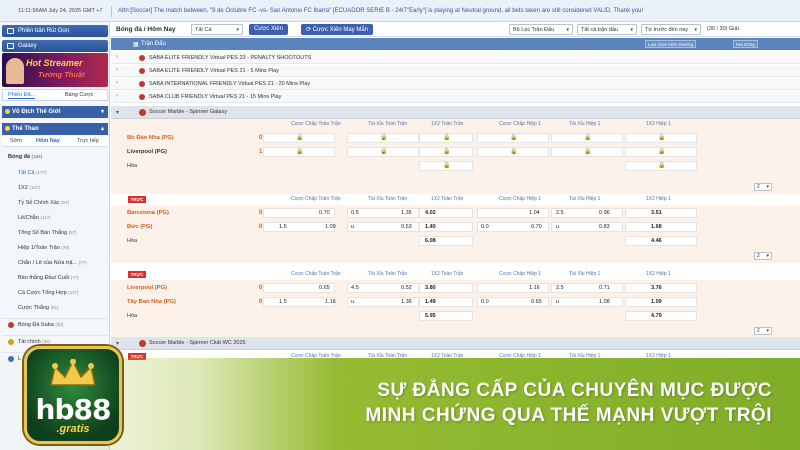  What do you see at coordinates (55, 46) in the screenshot?
I see `galaxy-button: Galaxy` at bounding box center [55, 46].